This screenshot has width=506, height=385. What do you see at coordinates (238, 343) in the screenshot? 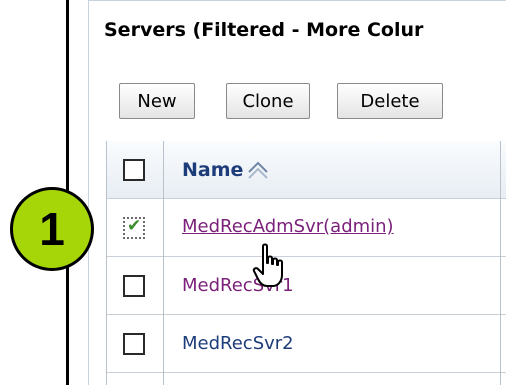
I see `server-name-link: MedRecSvr2` at bounding box center [238, 343].